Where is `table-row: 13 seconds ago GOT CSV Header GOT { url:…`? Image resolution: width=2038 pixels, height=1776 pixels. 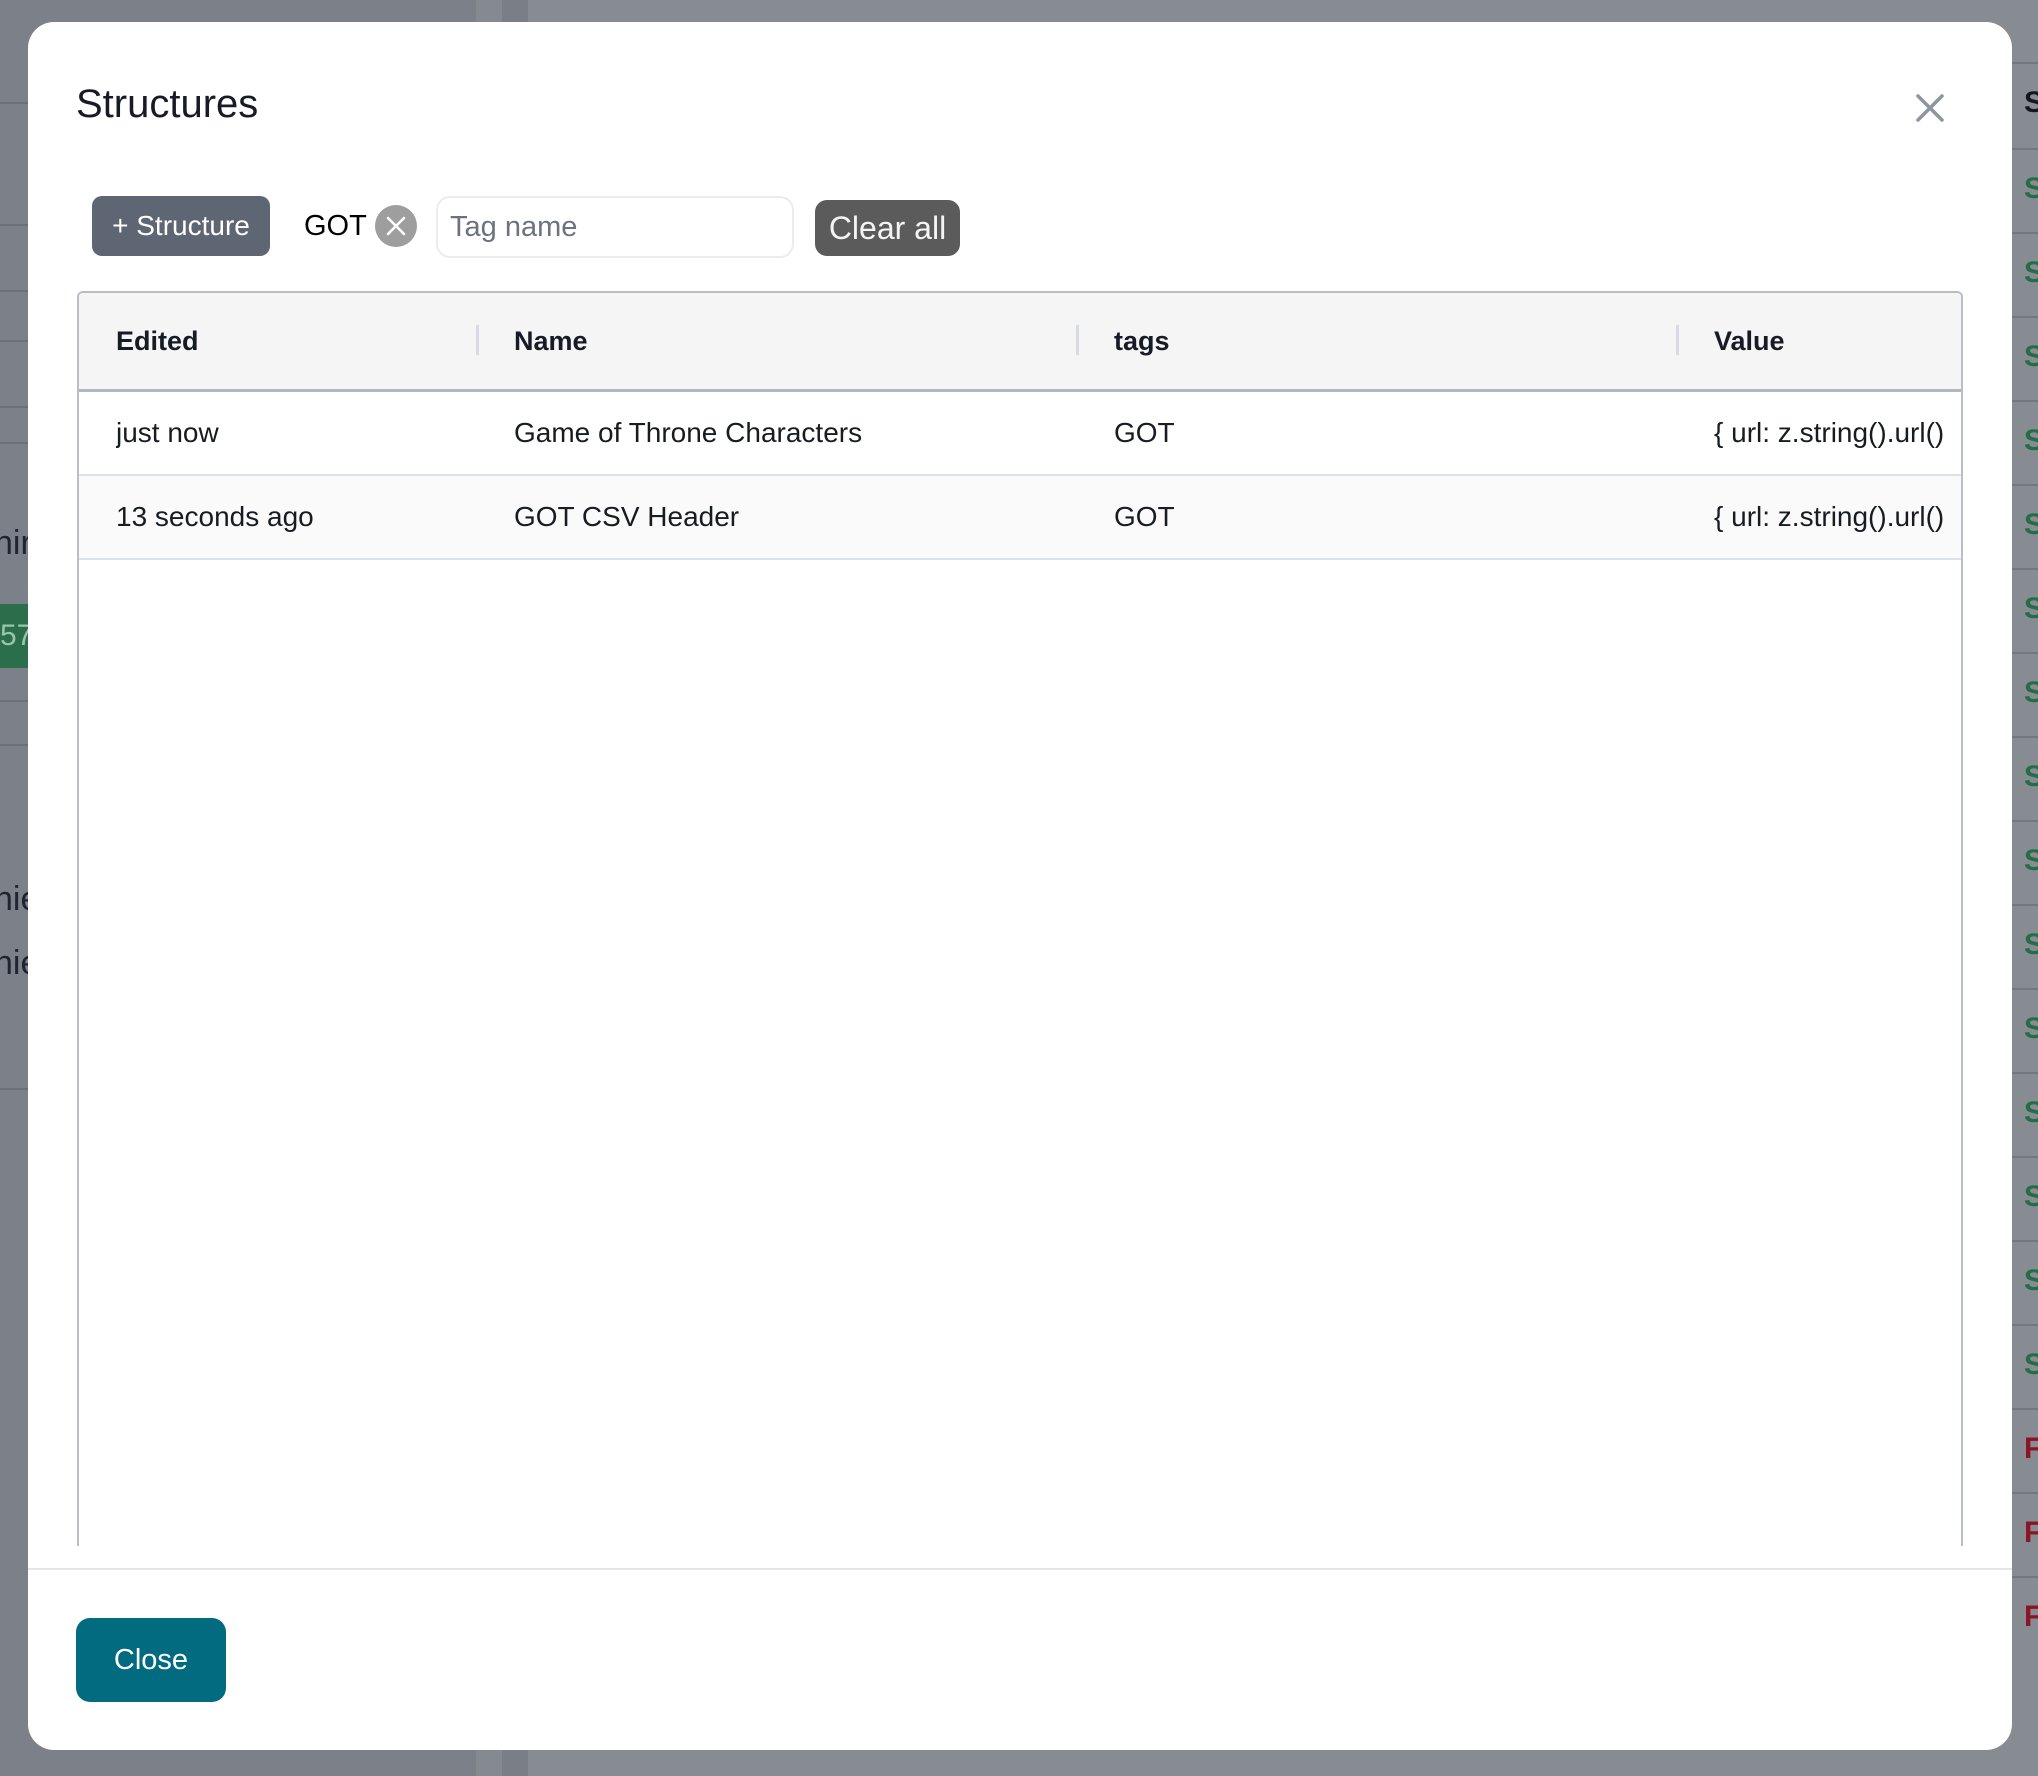 table-row: 13 seconds ago GOT CSV Header GOT { url:… is located at coordinates (1020, 518).